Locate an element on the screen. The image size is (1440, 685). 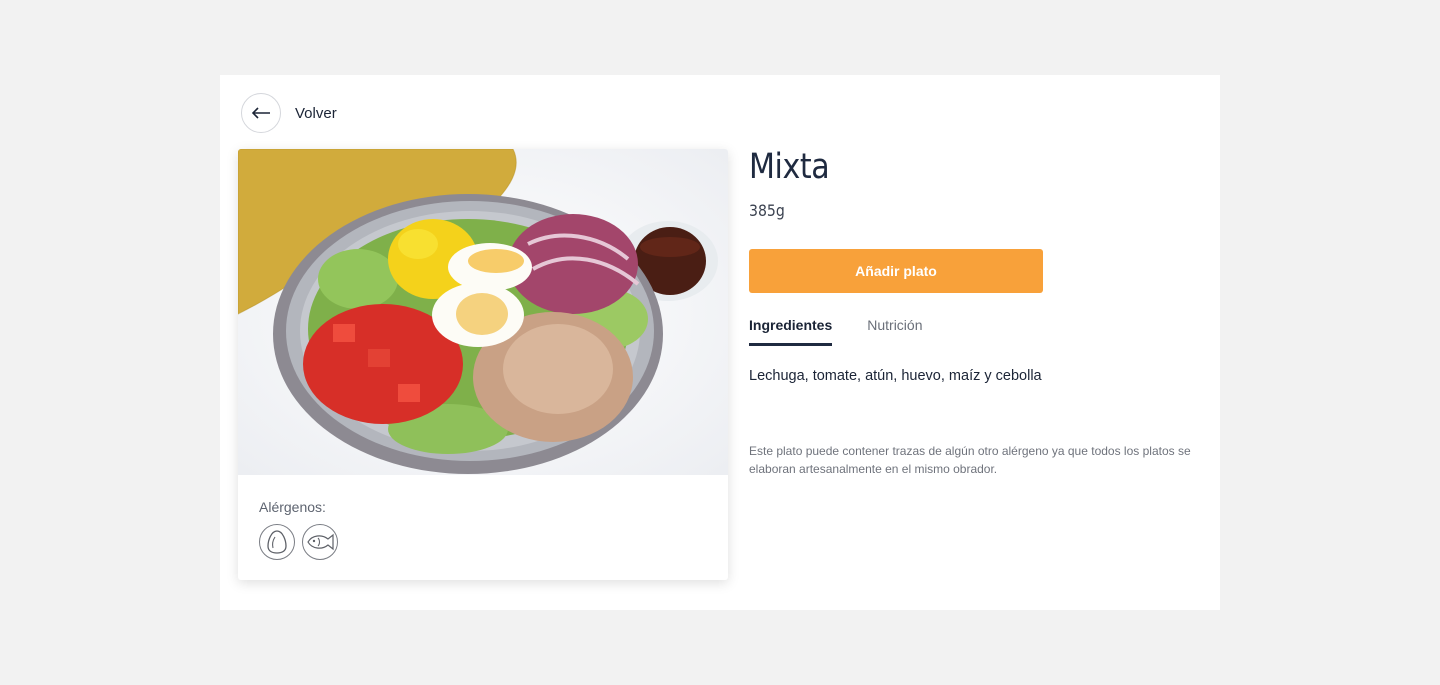
back-button: Volver is located at coordinates (289, 113).